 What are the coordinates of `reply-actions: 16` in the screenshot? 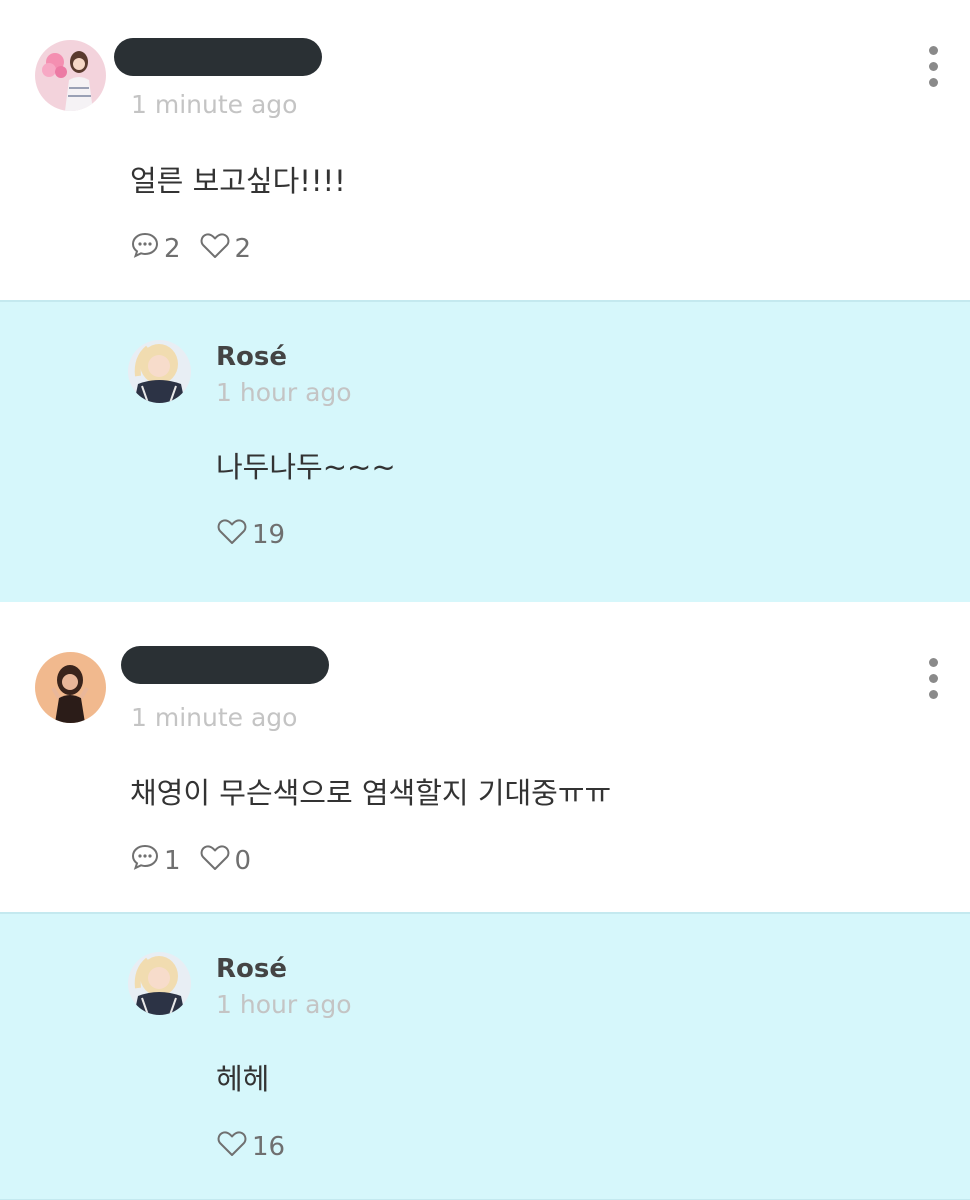 It's located at (259, 1146).